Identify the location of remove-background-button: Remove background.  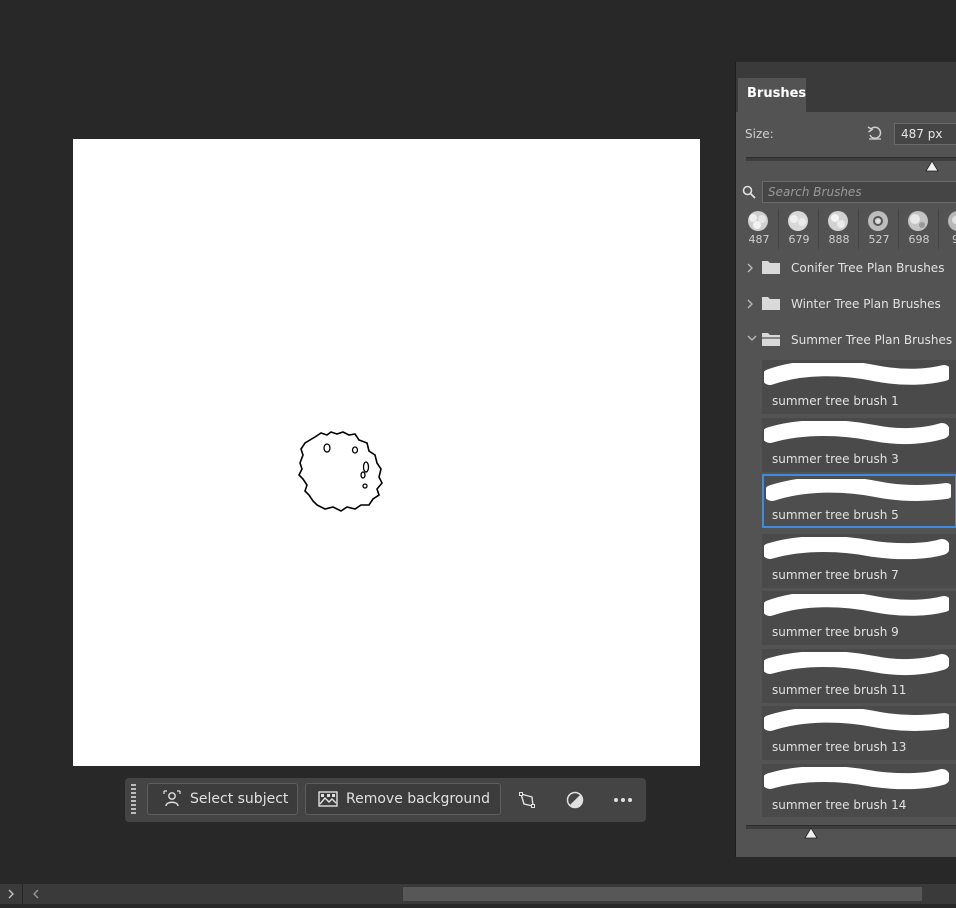
(403, 799).